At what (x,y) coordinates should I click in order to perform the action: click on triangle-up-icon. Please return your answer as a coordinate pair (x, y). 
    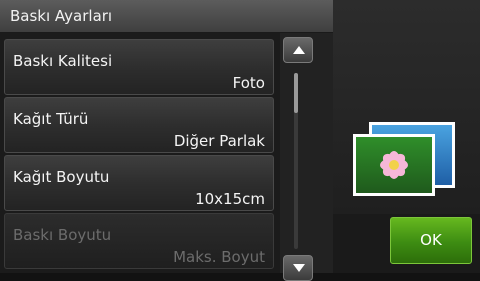
    Looking at the image, I should click on (299, 50).